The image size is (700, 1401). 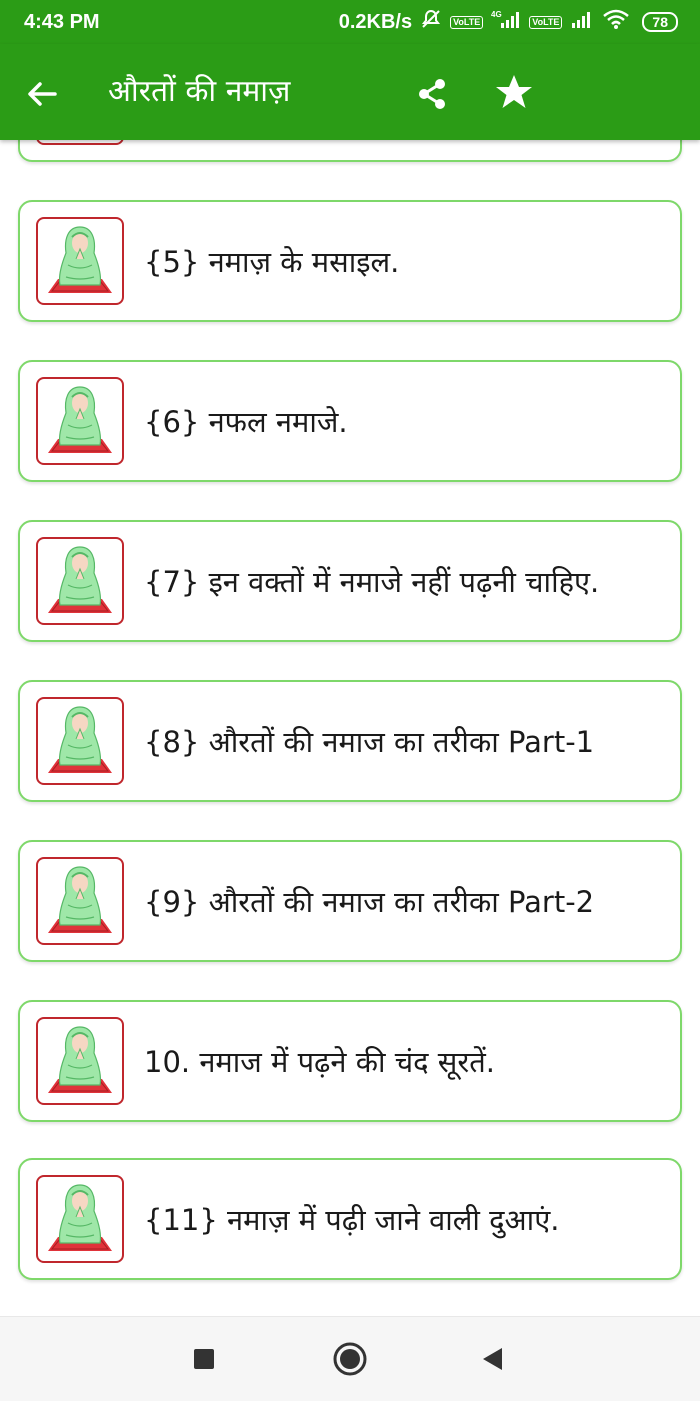 I want to click on list-item: {11} नमाज़ में पढ़ी जाने वाली दुआएं., so click(x=350, y=1219).